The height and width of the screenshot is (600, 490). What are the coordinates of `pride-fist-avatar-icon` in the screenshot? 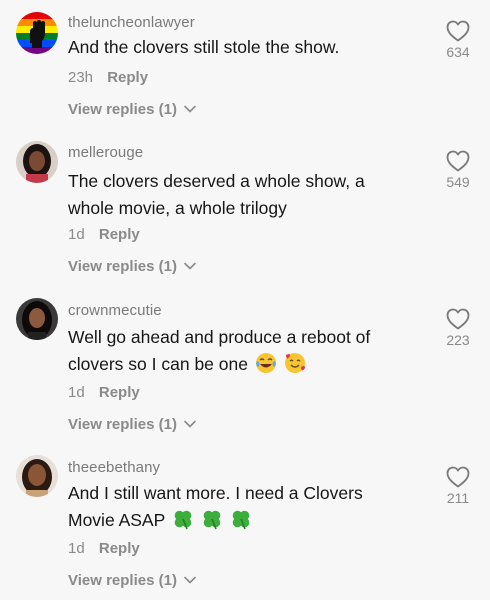 It's located at (37, 33).